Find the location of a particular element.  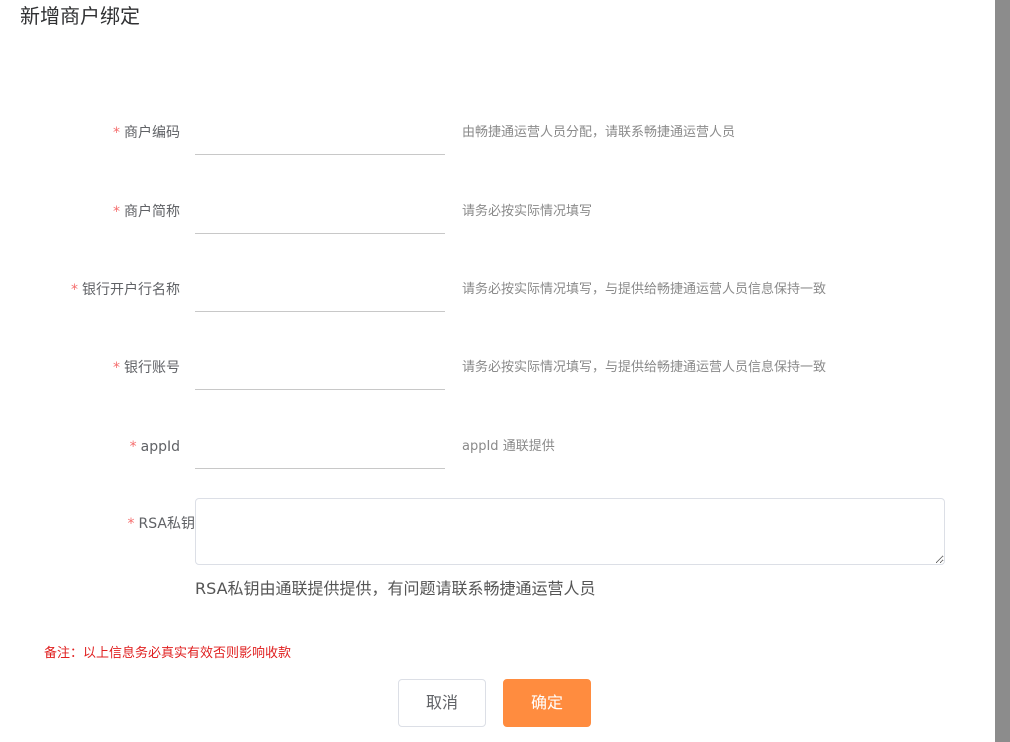

bank-branch-name-label: * 银行开户行名称 is located at coordinates (125, 290).